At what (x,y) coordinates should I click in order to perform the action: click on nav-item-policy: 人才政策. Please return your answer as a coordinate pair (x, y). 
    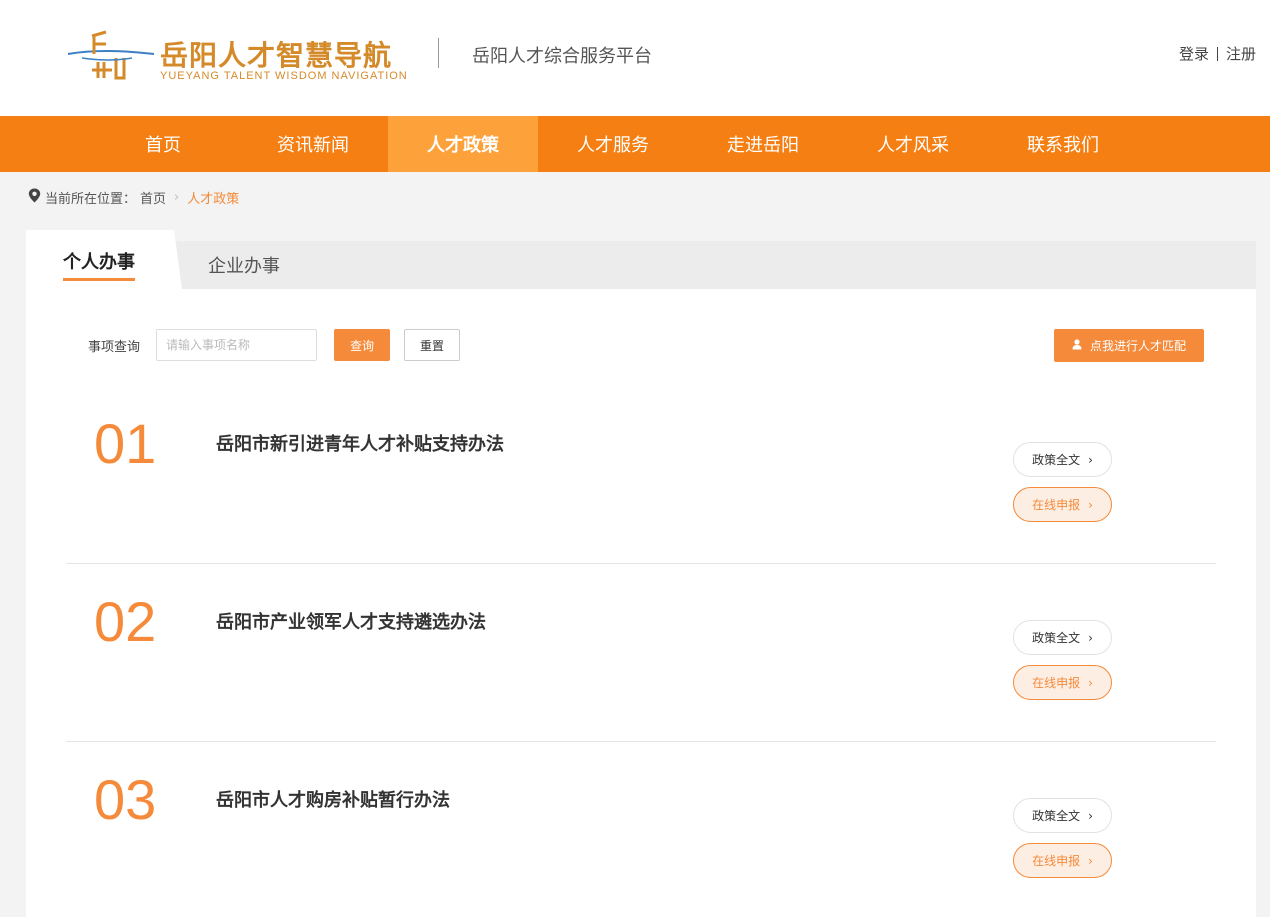
    Looking at the image, I should click on (463, 144).